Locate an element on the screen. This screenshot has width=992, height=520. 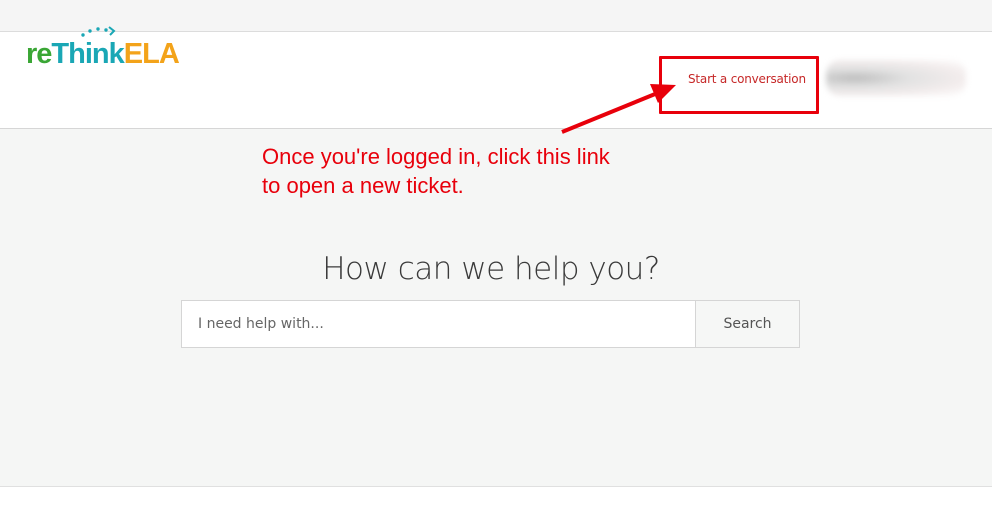
page-title: How can we help you? is located at coordinates (491, 268).